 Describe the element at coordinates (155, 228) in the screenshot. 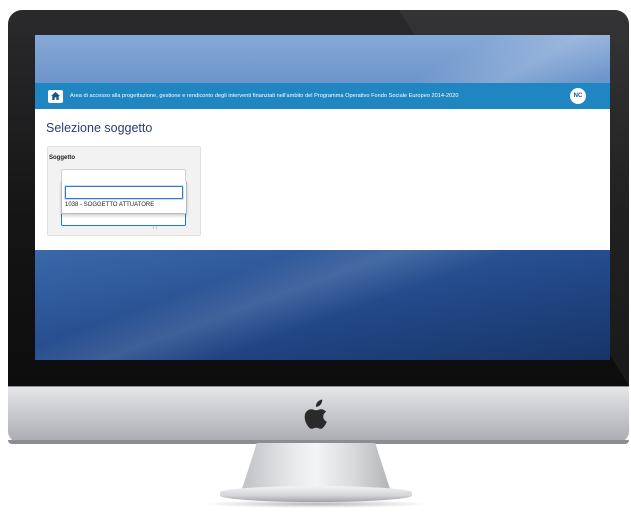

I see `select-hint-text: ǀ ǀ` at that location.